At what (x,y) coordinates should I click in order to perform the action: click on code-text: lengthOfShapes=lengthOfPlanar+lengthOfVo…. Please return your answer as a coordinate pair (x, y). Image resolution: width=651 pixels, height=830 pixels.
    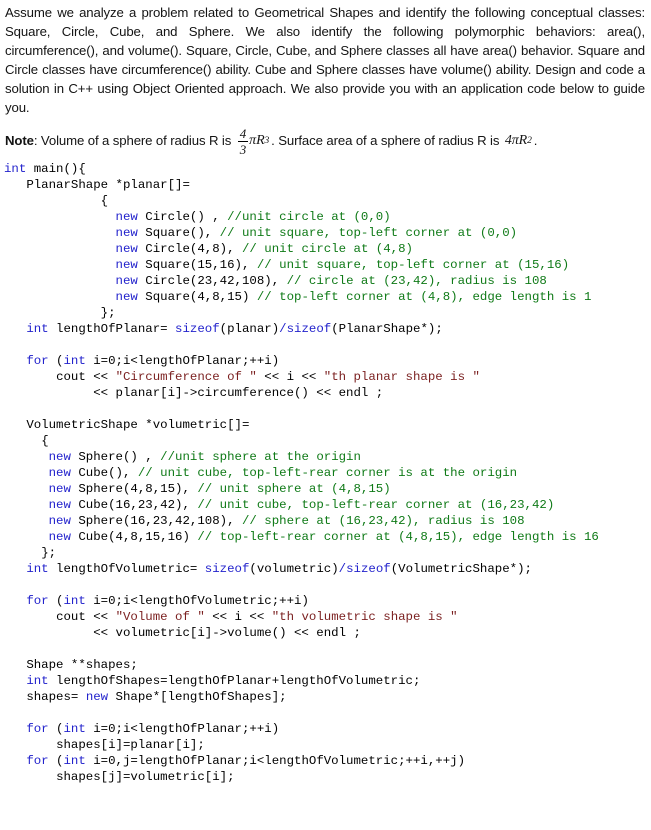
    Looking at the image, I should click on (234, 681).